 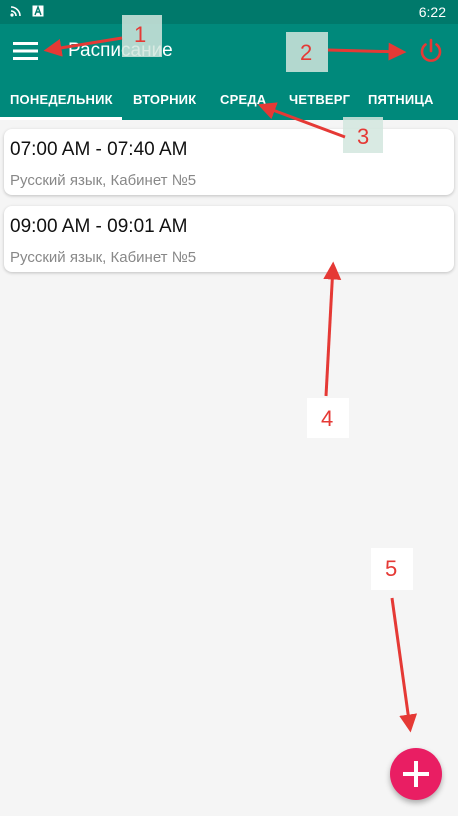 I want to click on power-icon, so click(x=431, y=50).